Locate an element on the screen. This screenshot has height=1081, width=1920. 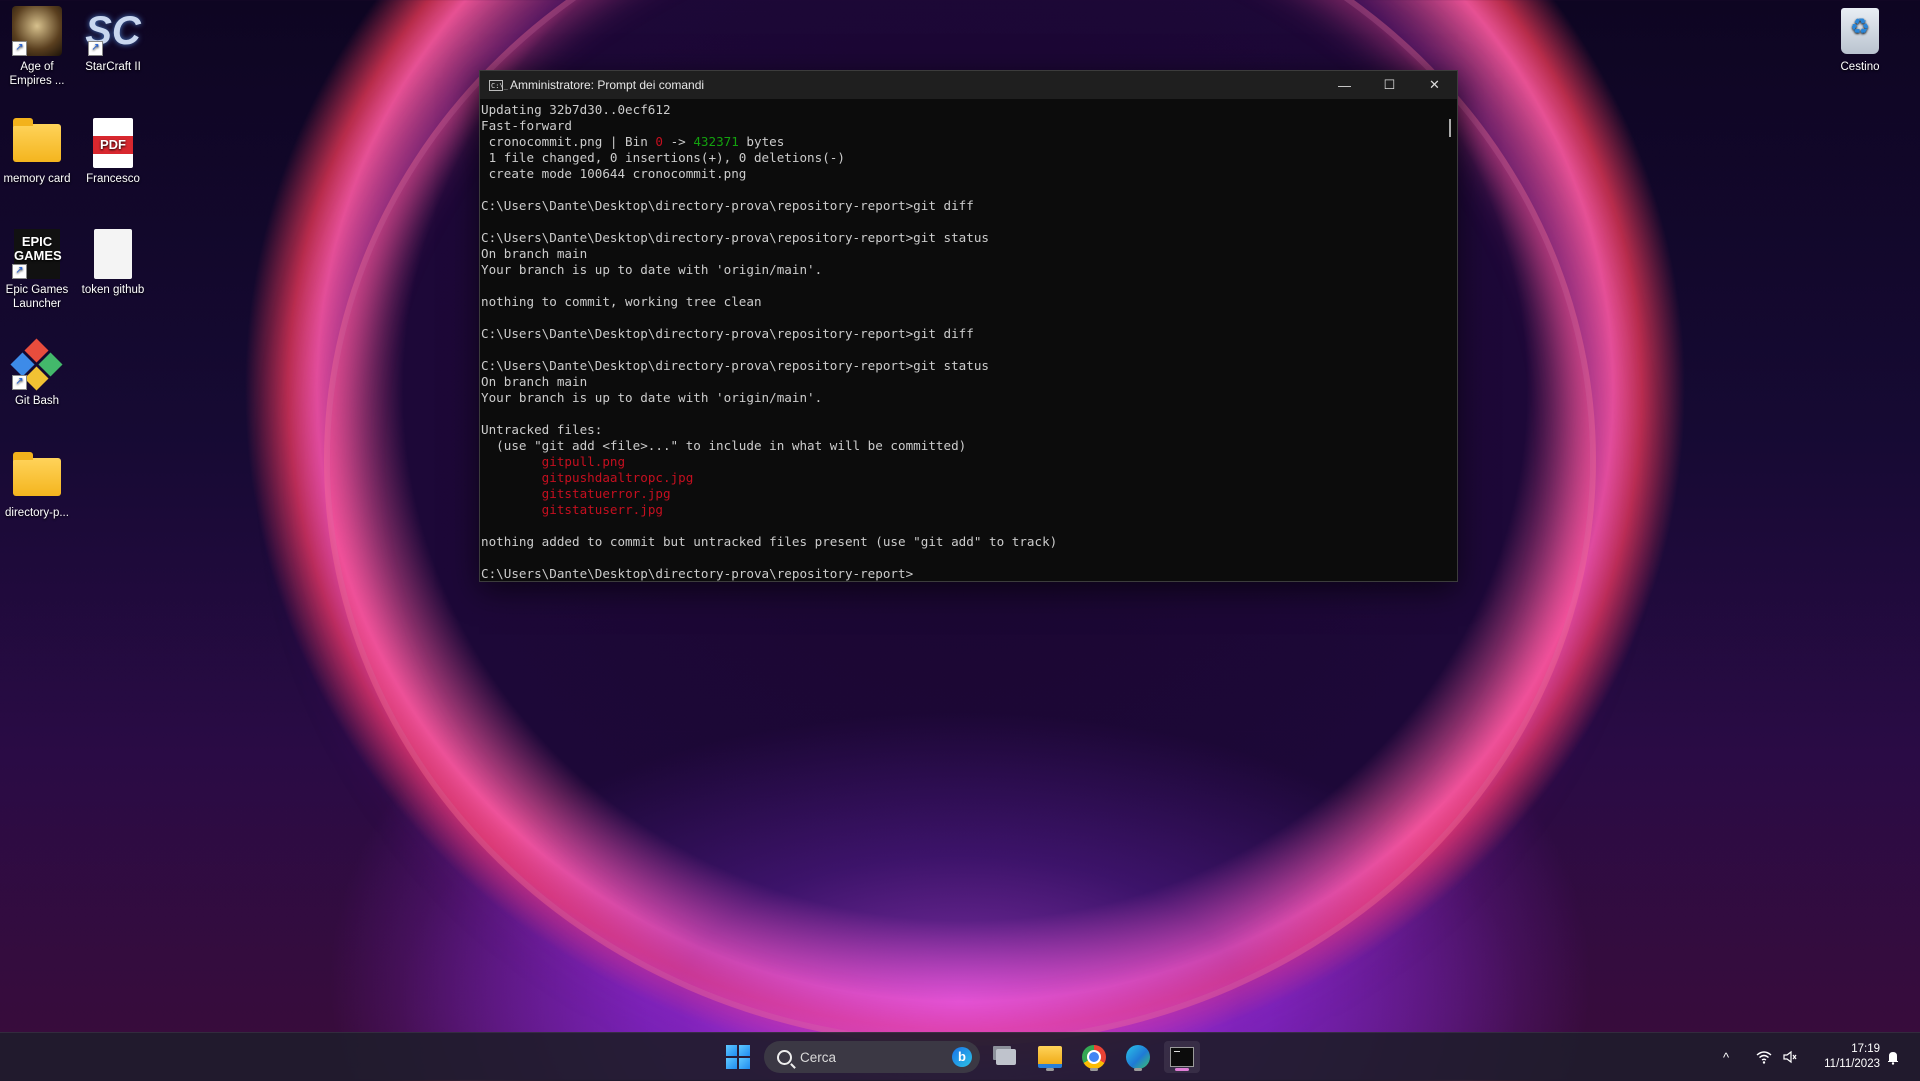
file-explorer-button is located at coordinates (1050, 1057).